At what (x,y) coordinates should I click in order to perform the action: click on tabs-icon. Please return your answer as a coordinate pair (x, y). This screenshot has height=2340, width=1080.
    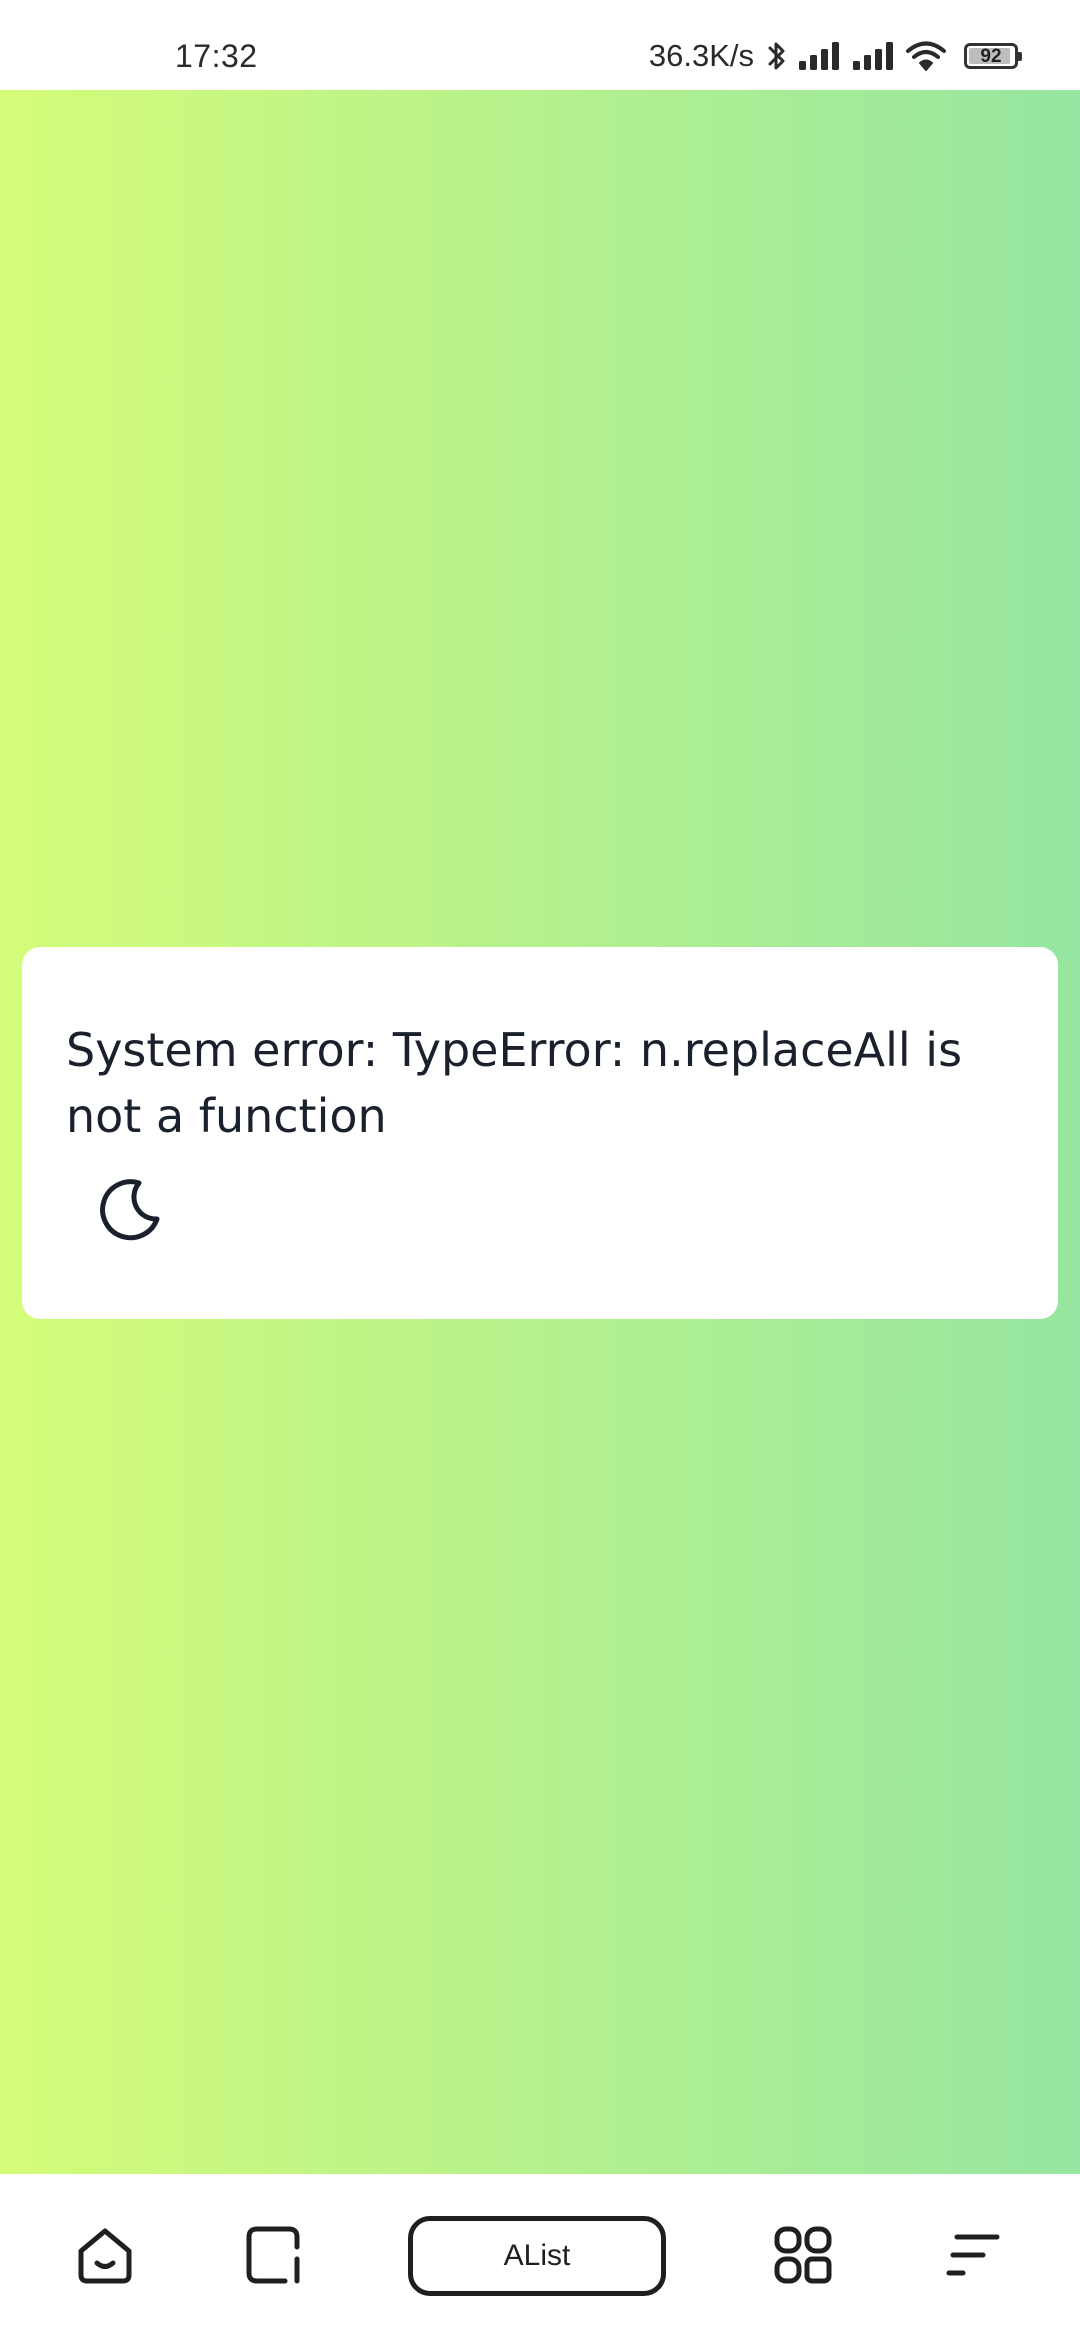
    Looking at the image, I should click on (273, 2255).